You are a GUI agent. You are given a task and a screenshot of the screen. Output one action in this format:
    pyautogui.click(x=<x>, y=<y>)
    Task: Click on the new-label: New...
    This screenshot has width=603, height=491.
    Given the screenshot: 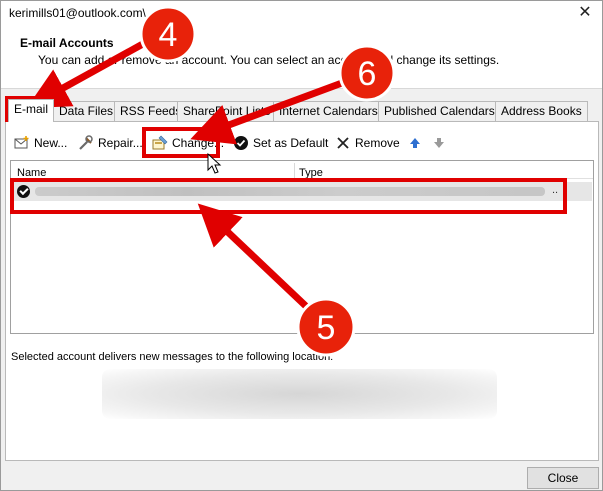 What is the action you would take?
    pyautogui.click(x=51, y=143)
    